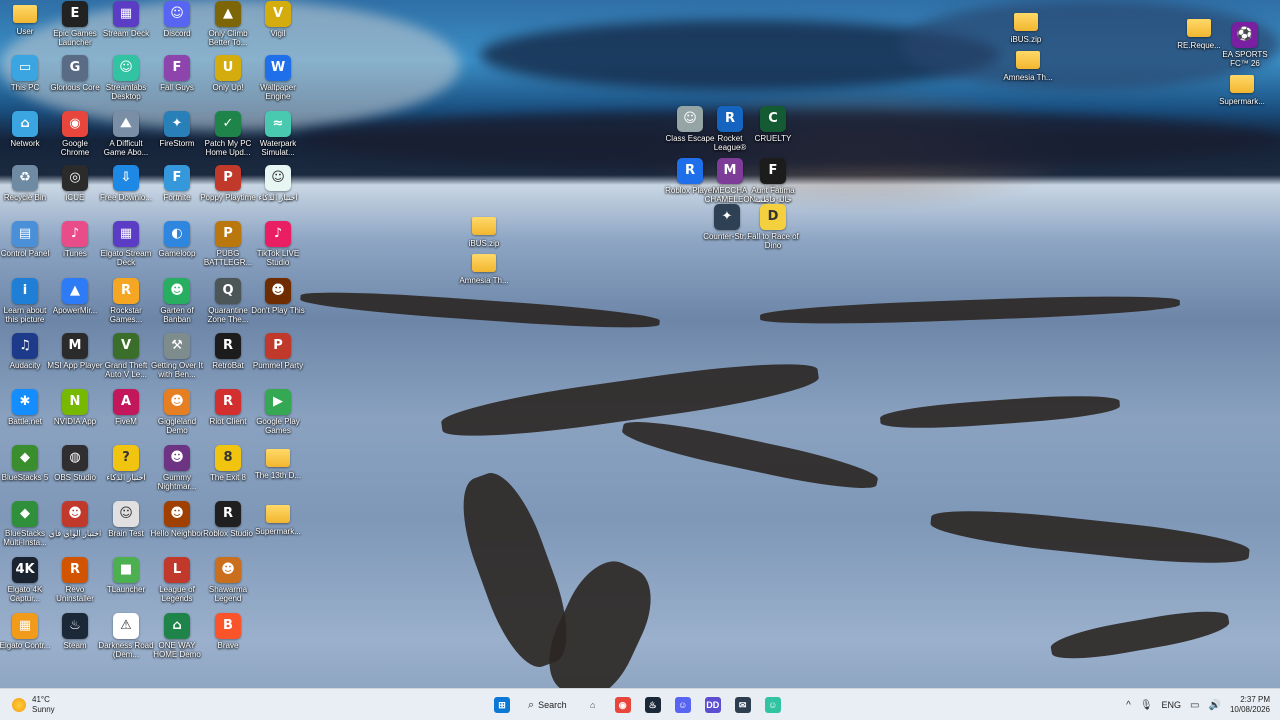  What do you see at coordinates (75, 24) in the screenshot?
I see `desktop-icon: E Epic Games Launcher` at bounding box center [75, 24].